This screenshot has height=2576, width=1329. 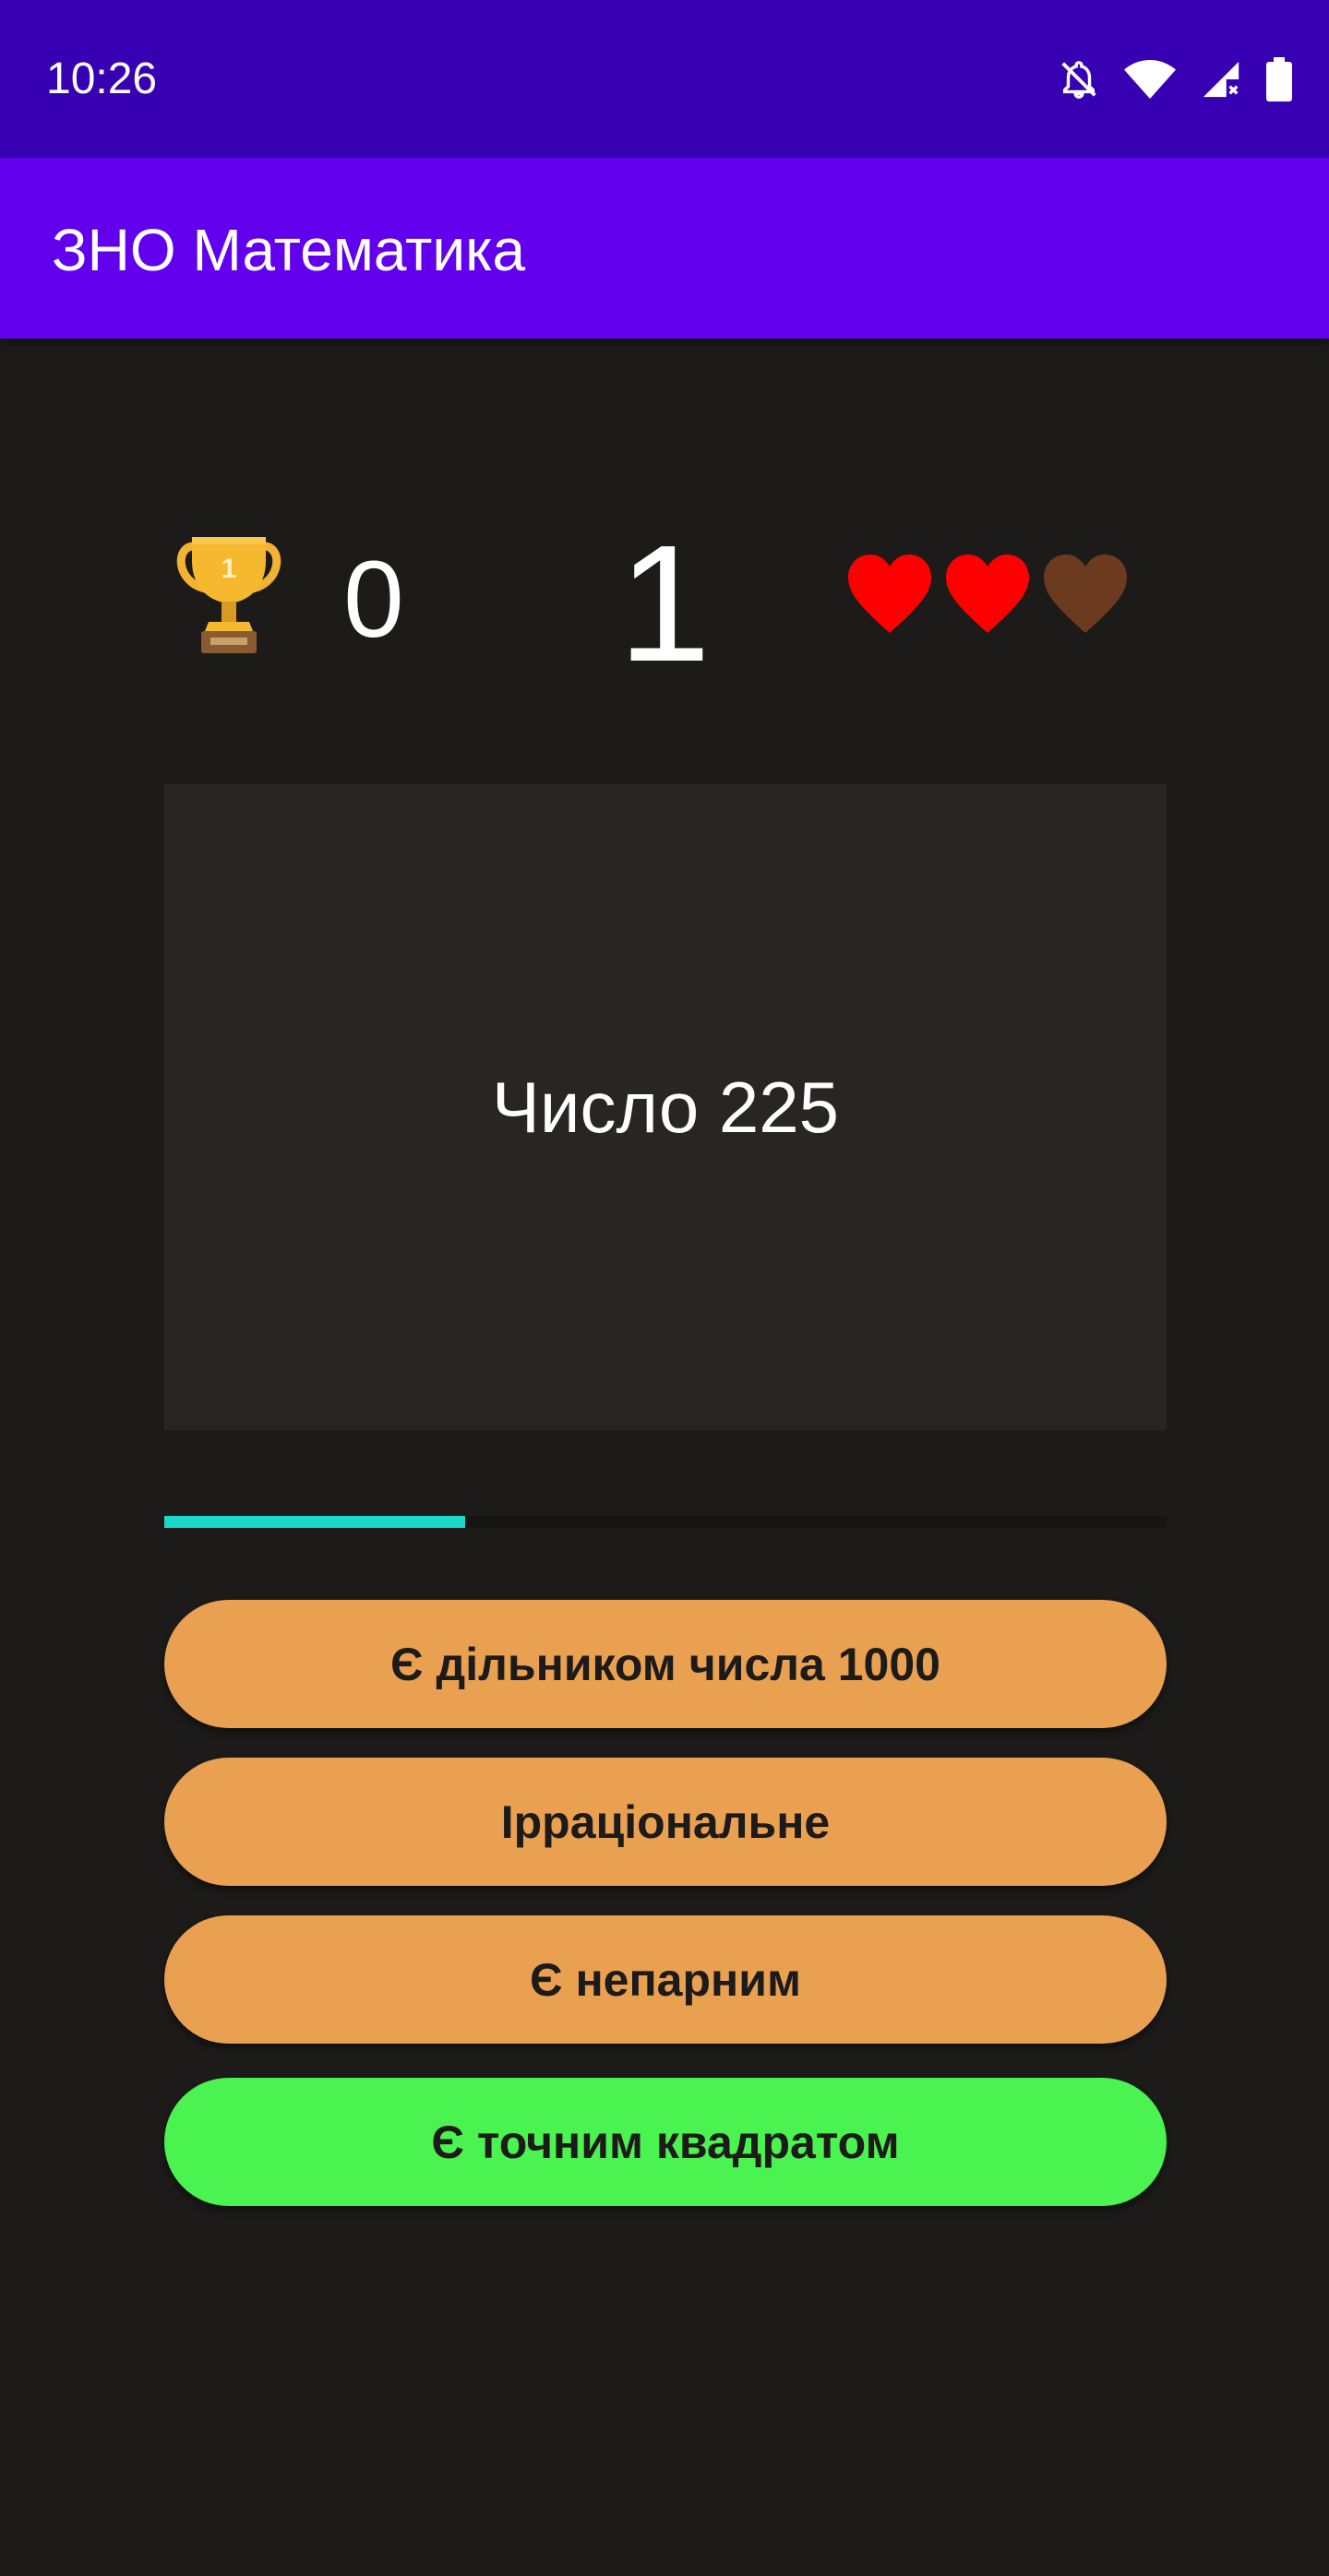 I want to click on answer-button-3: Є непарним, so click(x=666, y=1980).